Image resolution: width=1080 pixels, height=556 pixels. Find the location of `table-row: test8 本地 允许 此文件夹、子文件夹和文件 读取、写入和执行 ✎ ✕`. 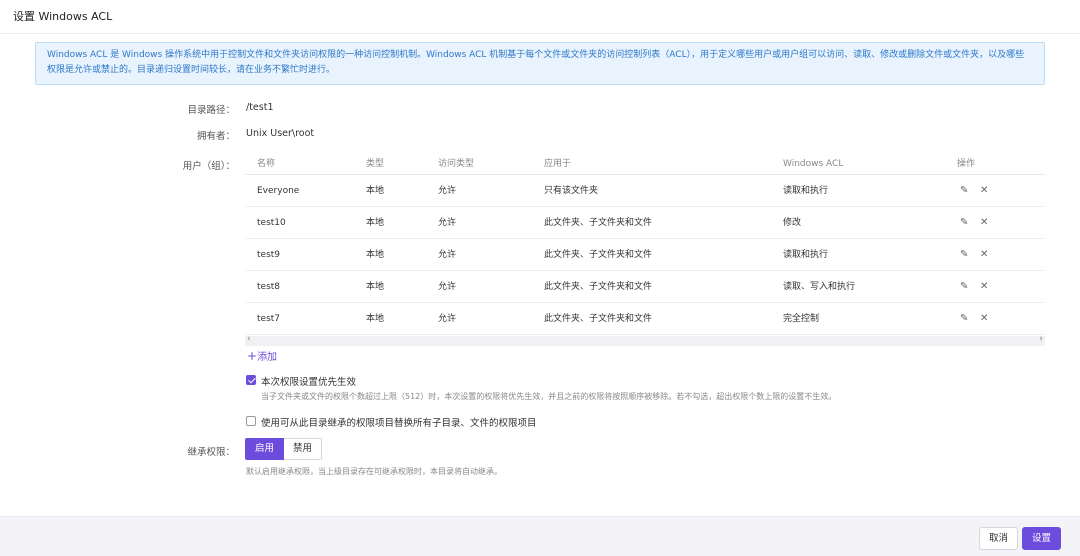

table-row: test8 本地 允许 此文件夹、子文件夹和文件 读取、写入和执行 ✎ ✕ is located at coordinates (645, 287).